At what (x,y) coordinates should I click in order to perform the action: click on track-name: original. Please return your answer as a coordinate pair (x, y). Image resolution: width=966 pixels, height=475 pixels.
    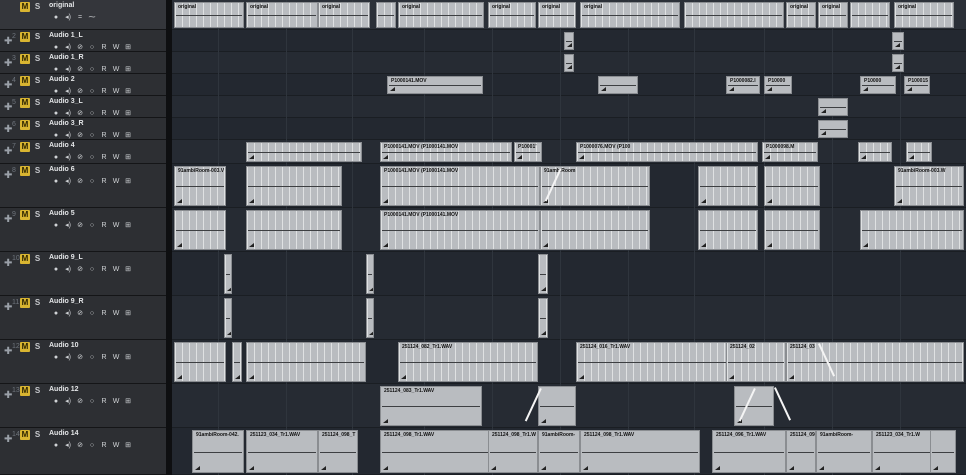
    Looking at the image, I should click on (61, 5).